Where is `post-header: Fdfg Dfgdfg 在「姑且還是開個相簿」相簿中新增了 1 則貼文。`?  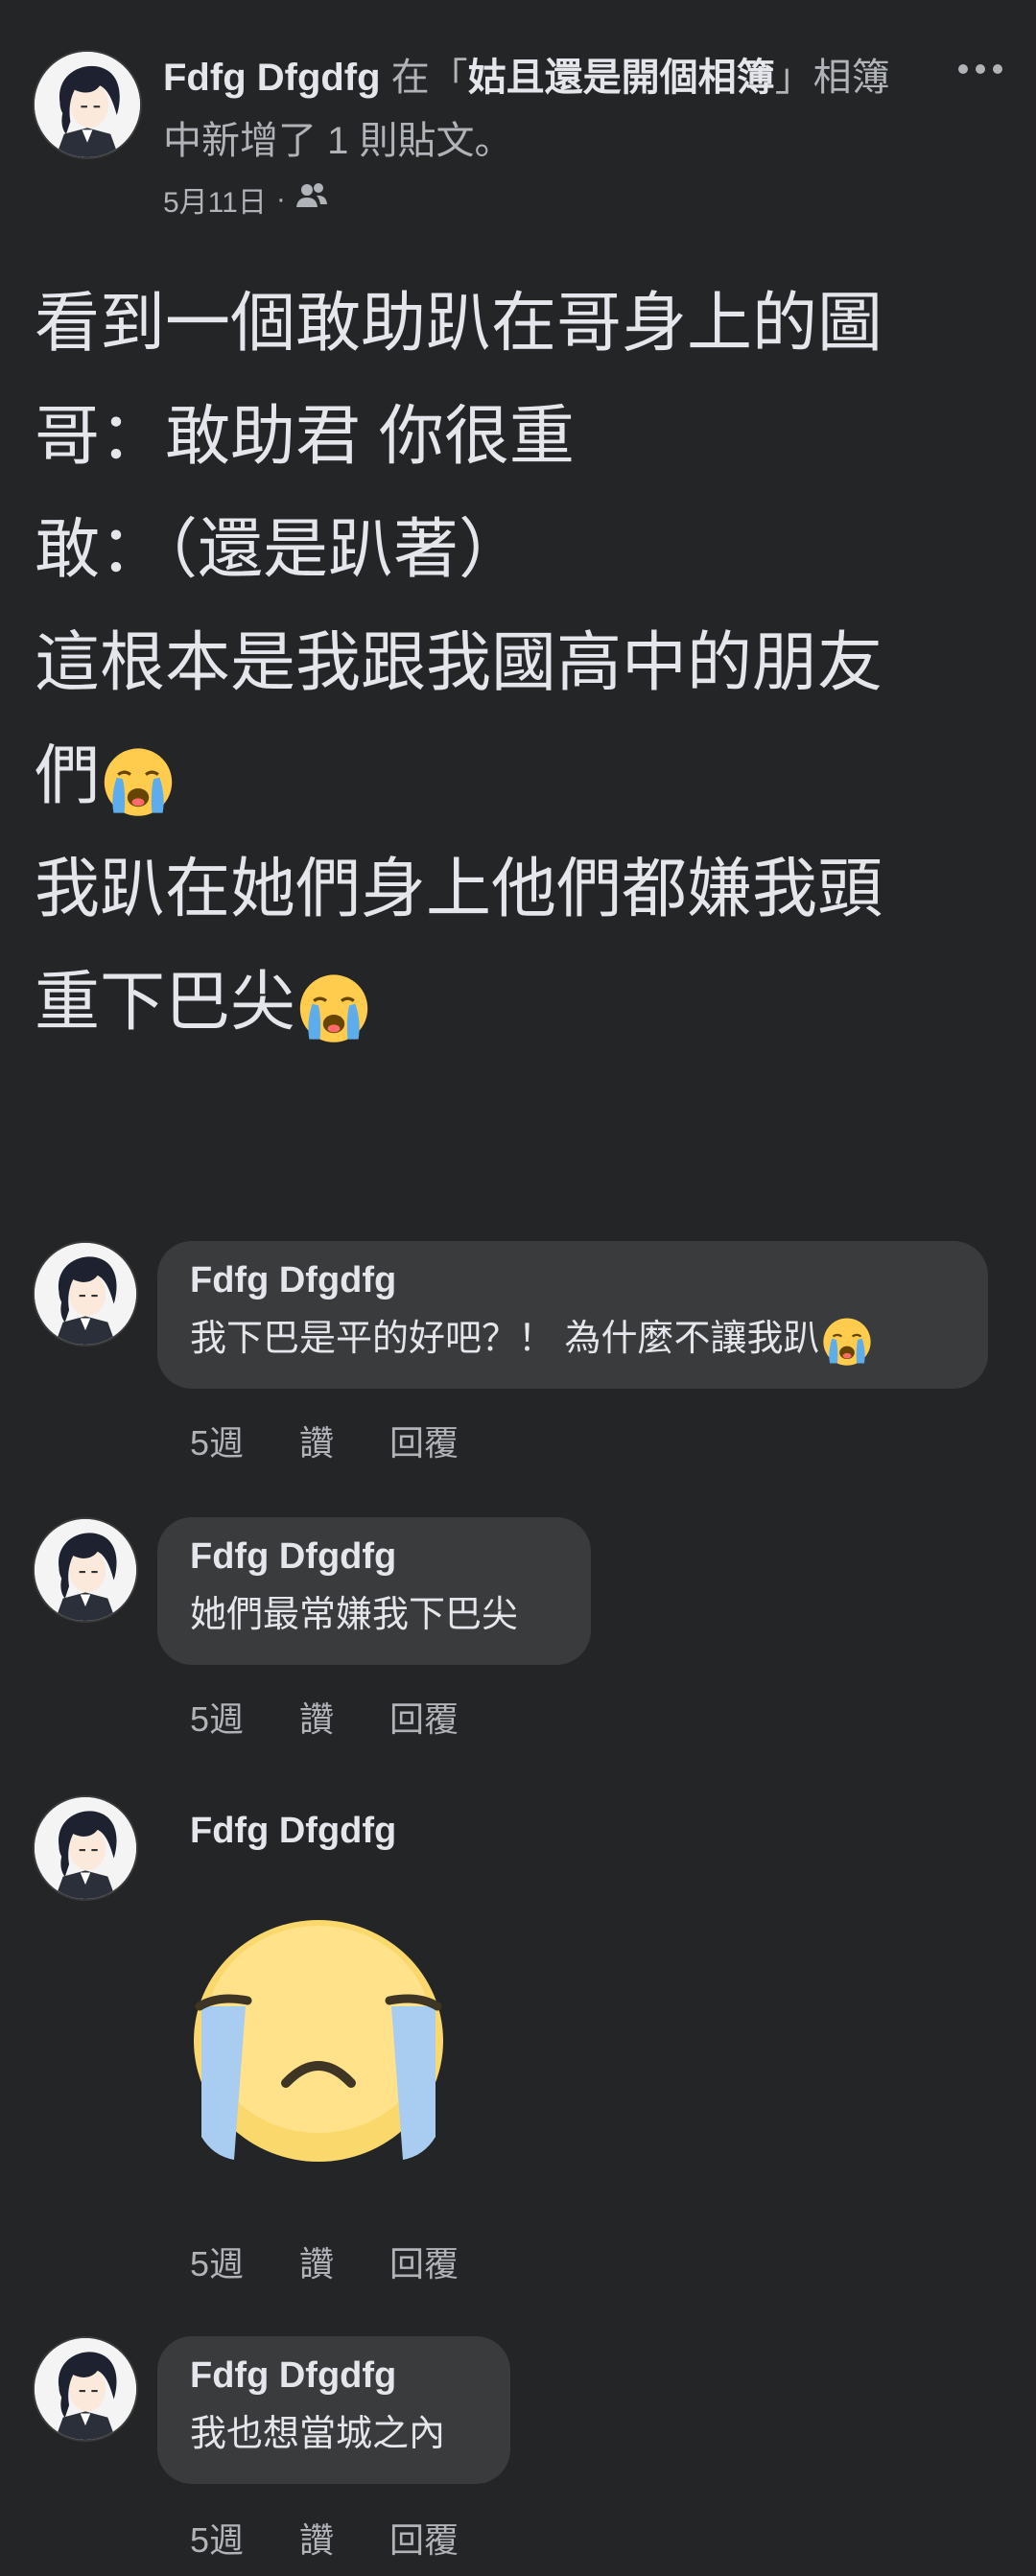
post-header: Fdfg Dfgdfg 在「姑且還是開個相簿」相簿中新增了 1 則貼文。 is located at coordinates (532, 109).